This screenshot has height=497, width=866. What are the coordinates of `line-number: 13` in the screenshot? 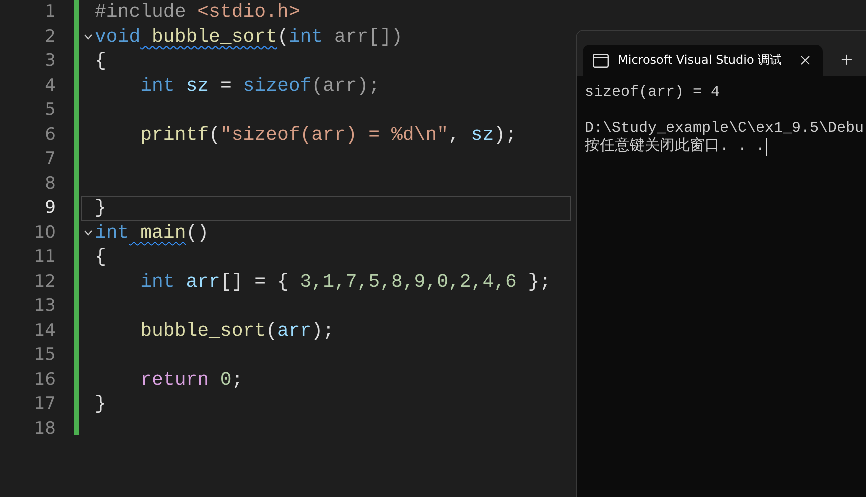 It's located at (45, 306).